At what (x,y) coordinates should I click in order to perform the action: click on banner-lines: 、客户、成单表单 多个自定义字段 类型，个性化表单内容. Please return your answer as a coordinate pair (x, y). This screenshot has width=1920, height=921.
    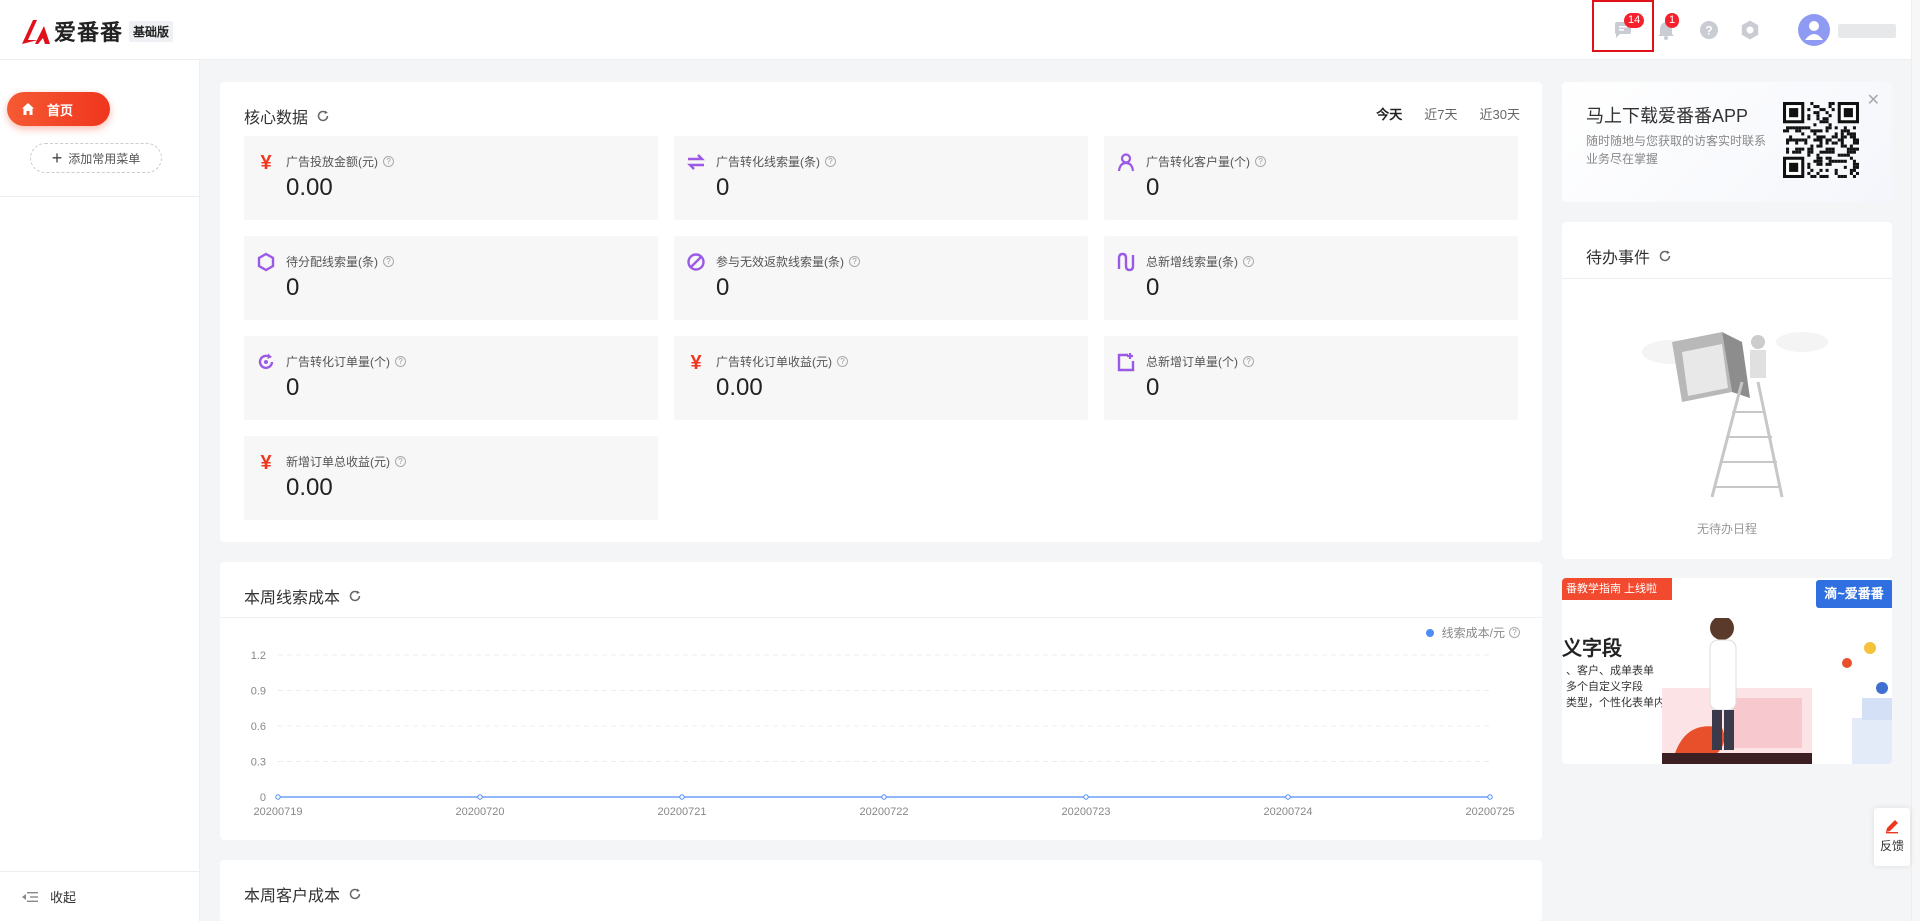
    Looking at the image, I should click on (1621, 687).